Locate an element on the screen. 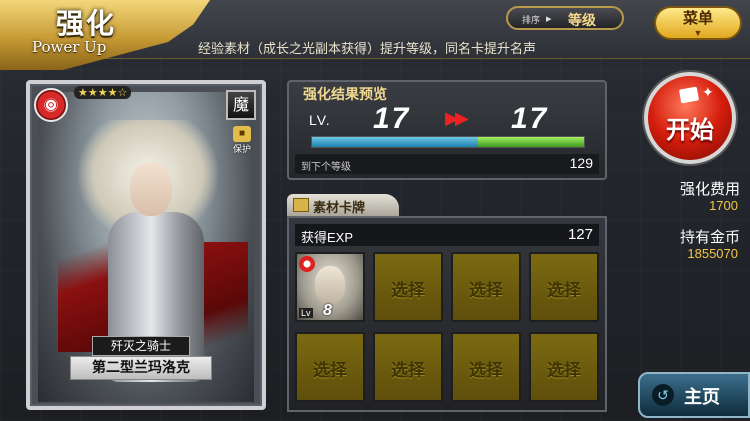 The width and height of the screenshot is (750, 421). result-preview-panel: 强化结果预览 LV. 17 ▶▶ 17 到下个等级 129 is located at coordinates (447, 130).